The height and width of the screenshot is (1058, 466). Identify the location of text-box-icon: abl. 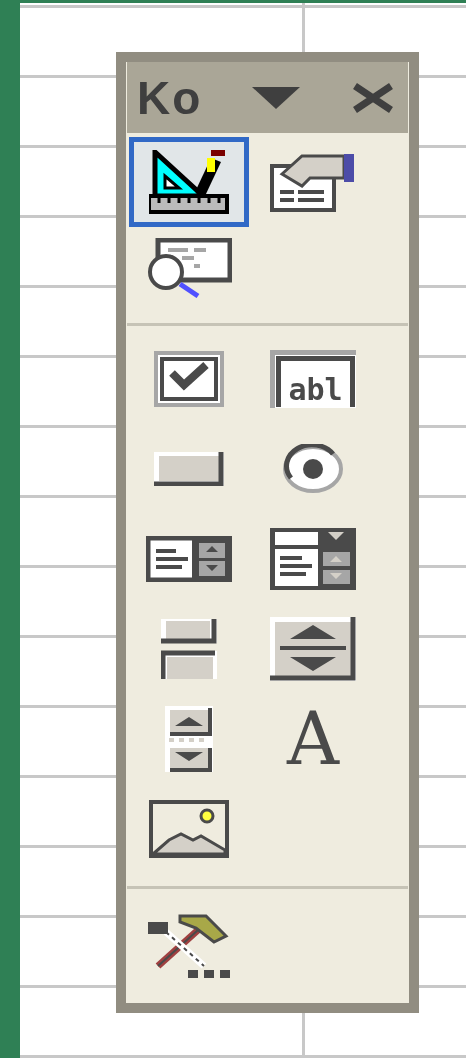
(313, 379).